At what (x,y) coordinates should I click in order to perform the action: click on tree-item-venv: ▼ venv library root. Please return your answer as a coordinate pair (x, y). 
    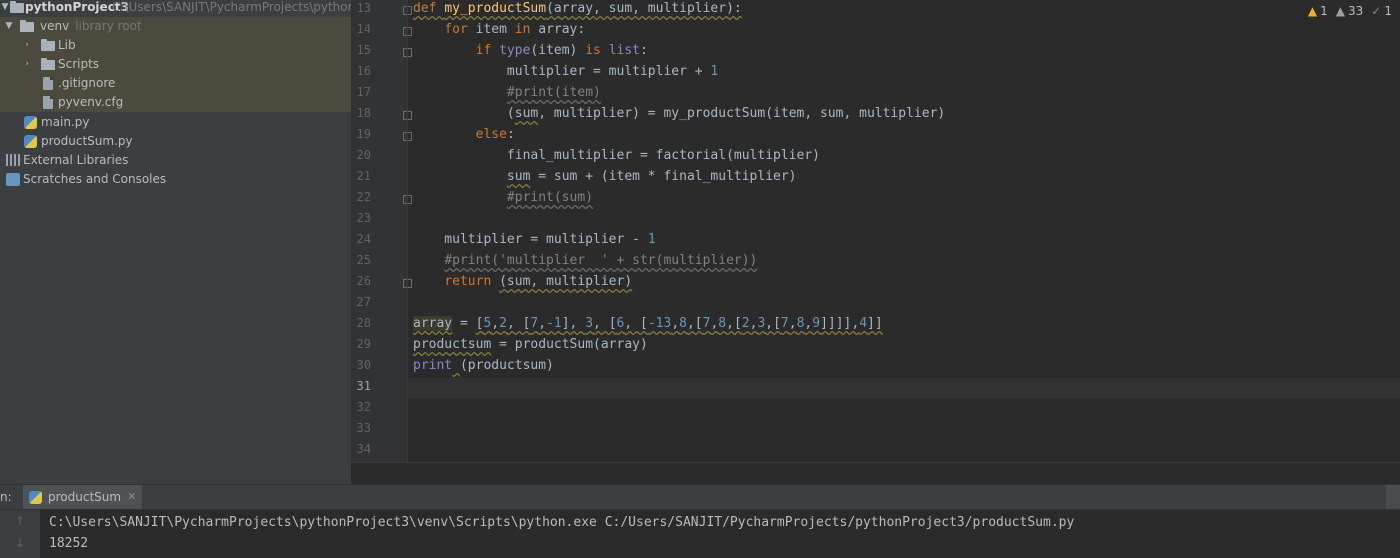
    Looking at the image, I should click on (175, 26).